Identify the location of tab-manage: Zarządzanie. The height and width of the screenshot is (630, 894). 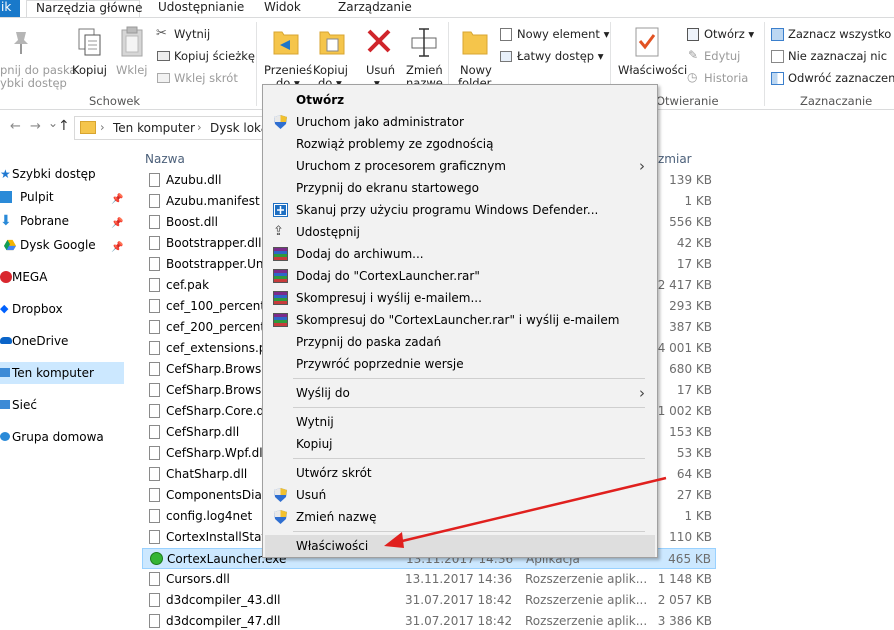
(378, 8).